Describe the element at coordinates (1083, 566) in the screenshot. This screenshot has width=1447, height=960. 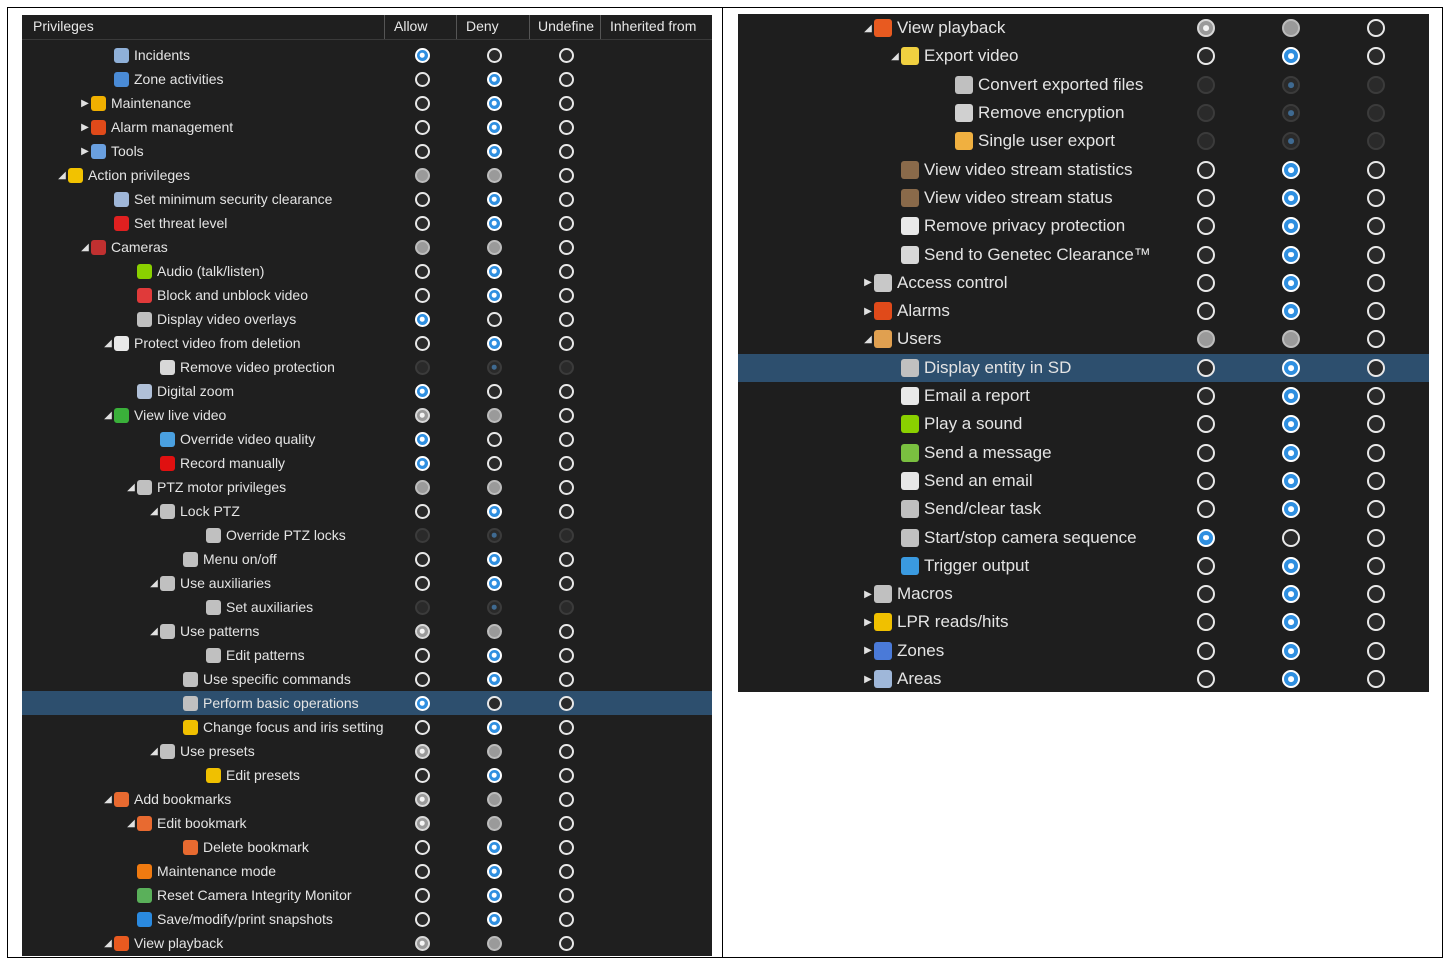
I see `privilege-row-trigger-output: Trigger output` at that location.